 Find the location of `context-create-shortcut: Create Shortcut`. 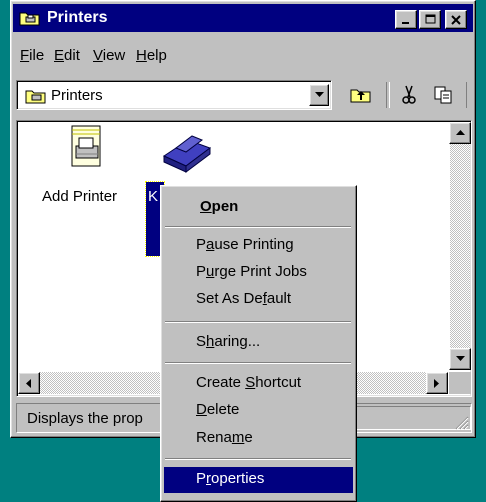

context-create-shortcut: Create Shortcut is located at coordinates (248, 382).